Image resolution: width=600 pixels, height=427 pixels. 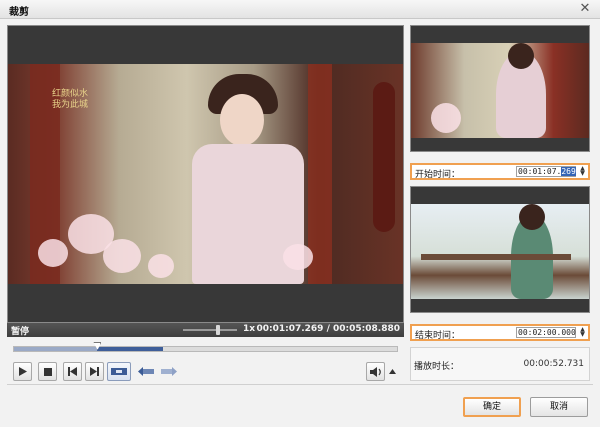 I want to click on stop-icon, so click(x=47, y=371).